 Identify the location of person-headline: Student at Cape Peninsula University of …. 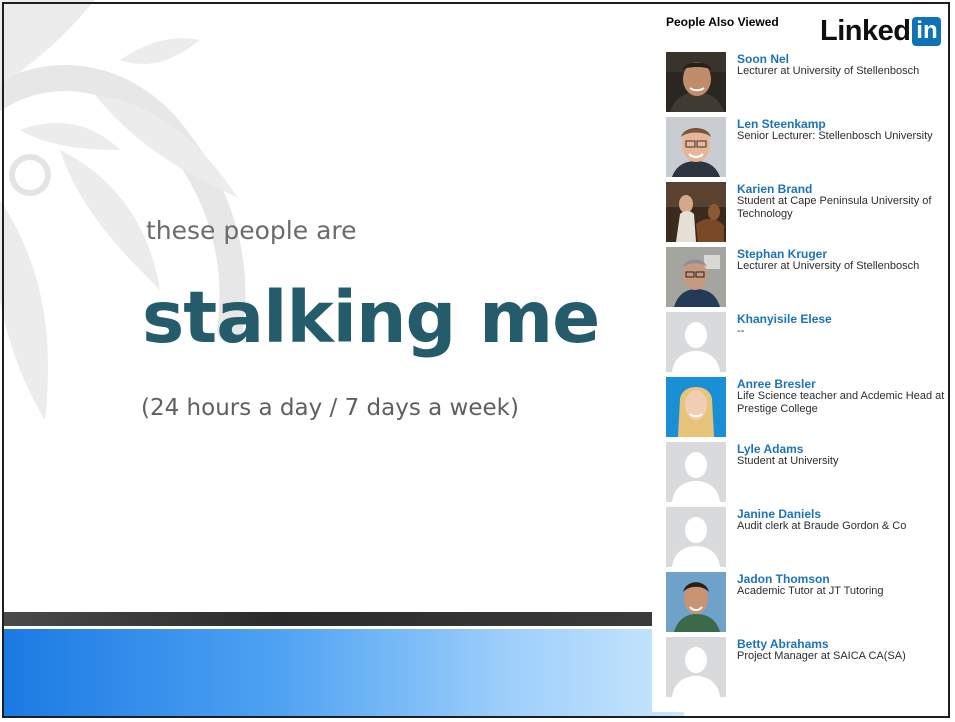
(834, 207).